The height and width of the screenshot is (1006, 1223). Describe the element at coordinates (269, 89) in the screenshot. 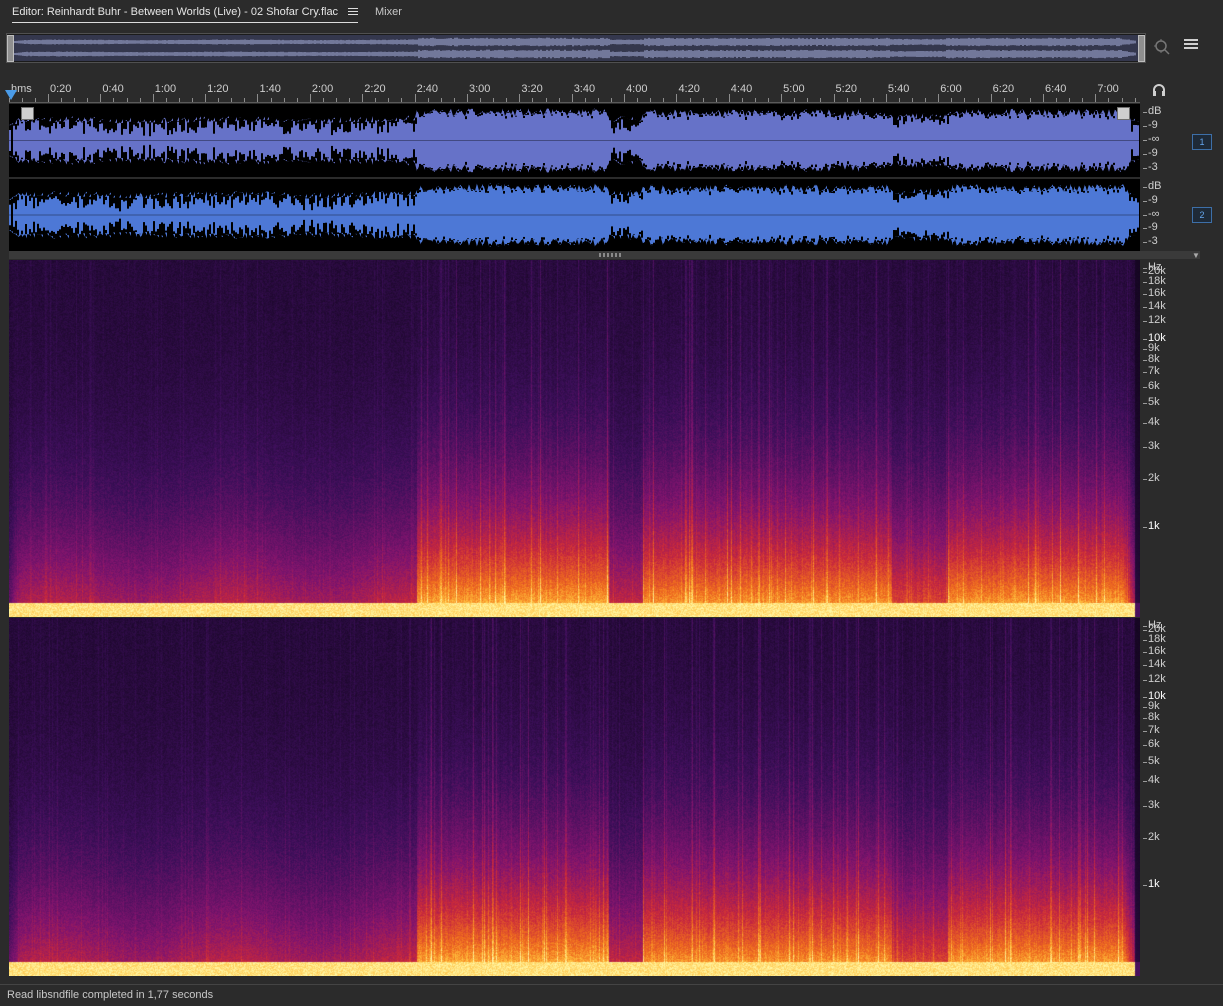

I see `ruler-label: 1:40` at that location.